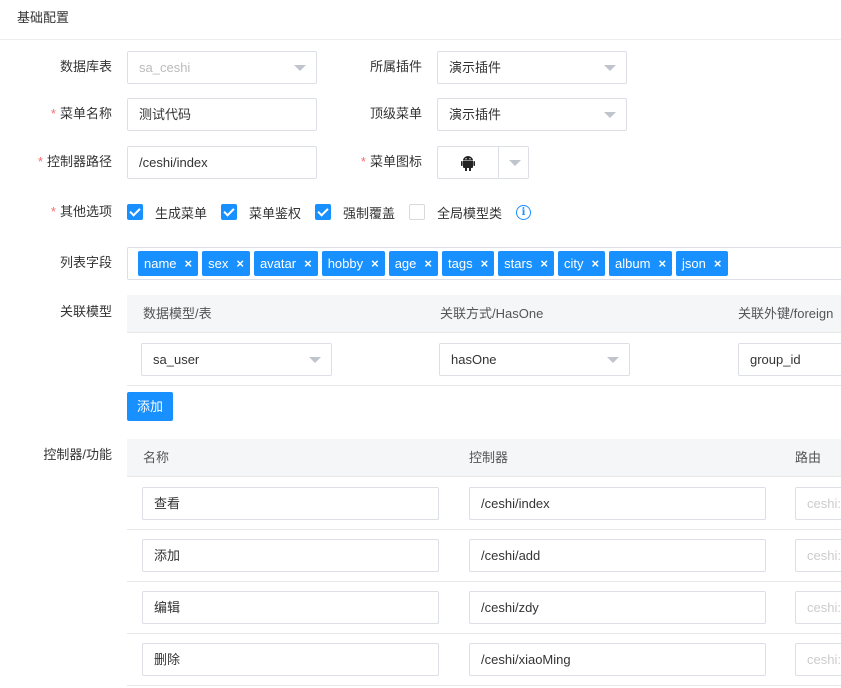 This screenshot has height=688, width=841. Describe the element at coordinates (391, 161) in the screenshot. I see `menu-icon-label: * 菜单图标` at that location.